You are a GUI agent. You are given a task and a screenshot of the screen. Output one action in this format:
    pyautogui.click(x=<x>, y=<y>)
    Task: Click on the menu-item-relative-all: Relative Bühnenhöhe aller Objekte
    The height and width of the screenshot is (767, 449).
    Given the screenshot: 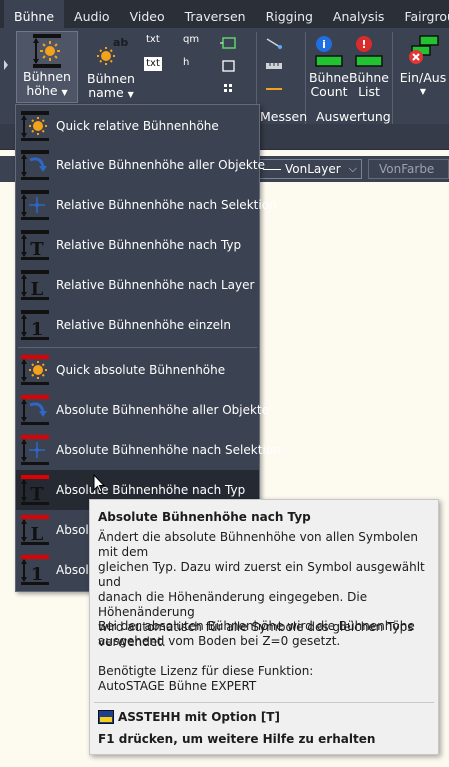 What is the action you would take?
    pyautogui.click(x=140, y=165)
    